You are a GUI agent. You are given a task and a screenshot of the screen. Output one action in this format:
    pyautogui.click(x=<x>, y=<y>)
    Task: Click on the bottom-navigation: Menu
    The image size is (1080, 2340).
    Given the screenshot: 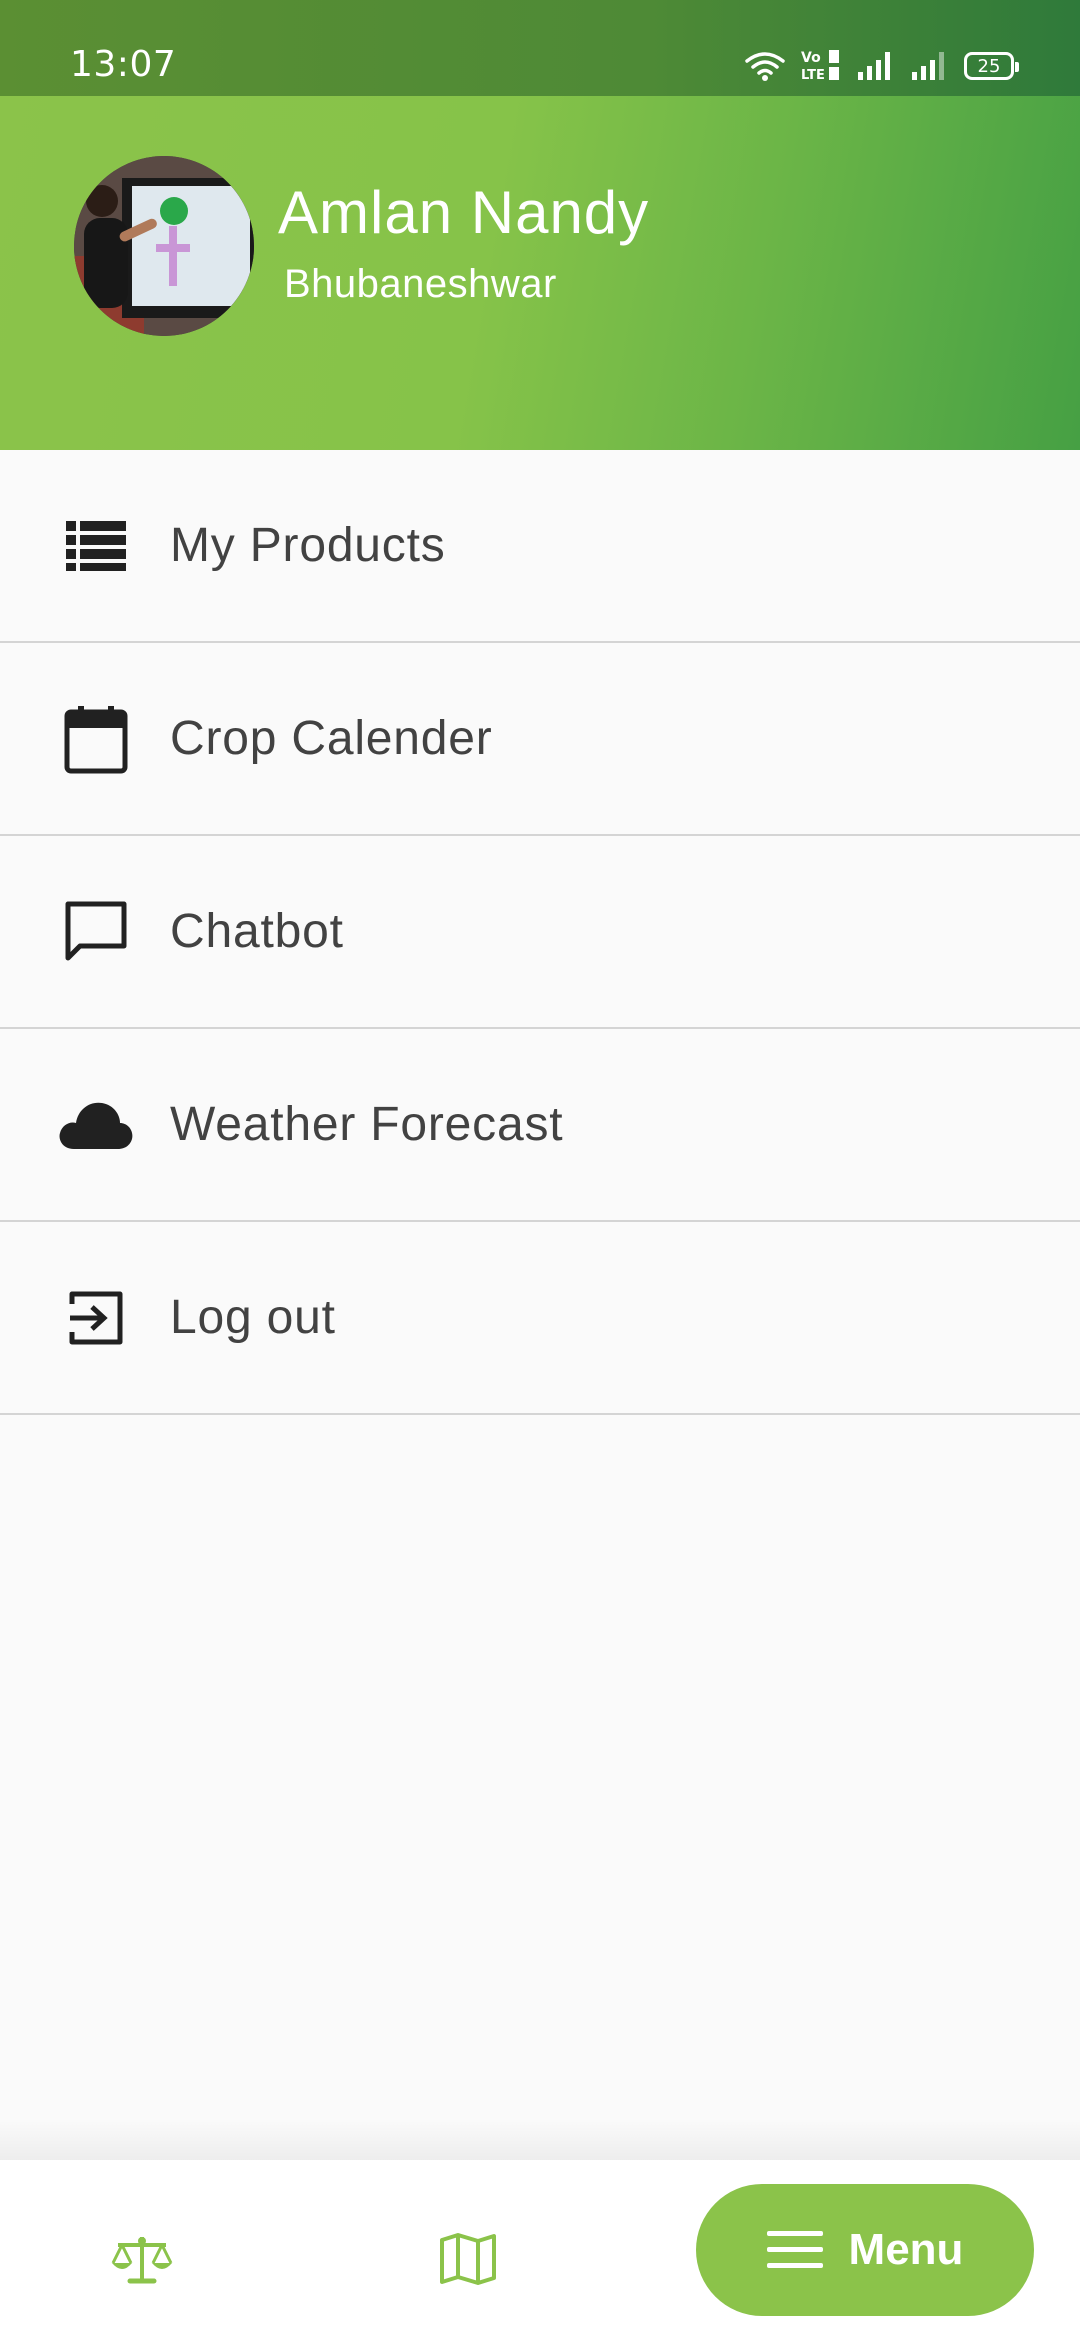 What is the action you would take?
    pyautogui.click(x=540, y=2250)
    